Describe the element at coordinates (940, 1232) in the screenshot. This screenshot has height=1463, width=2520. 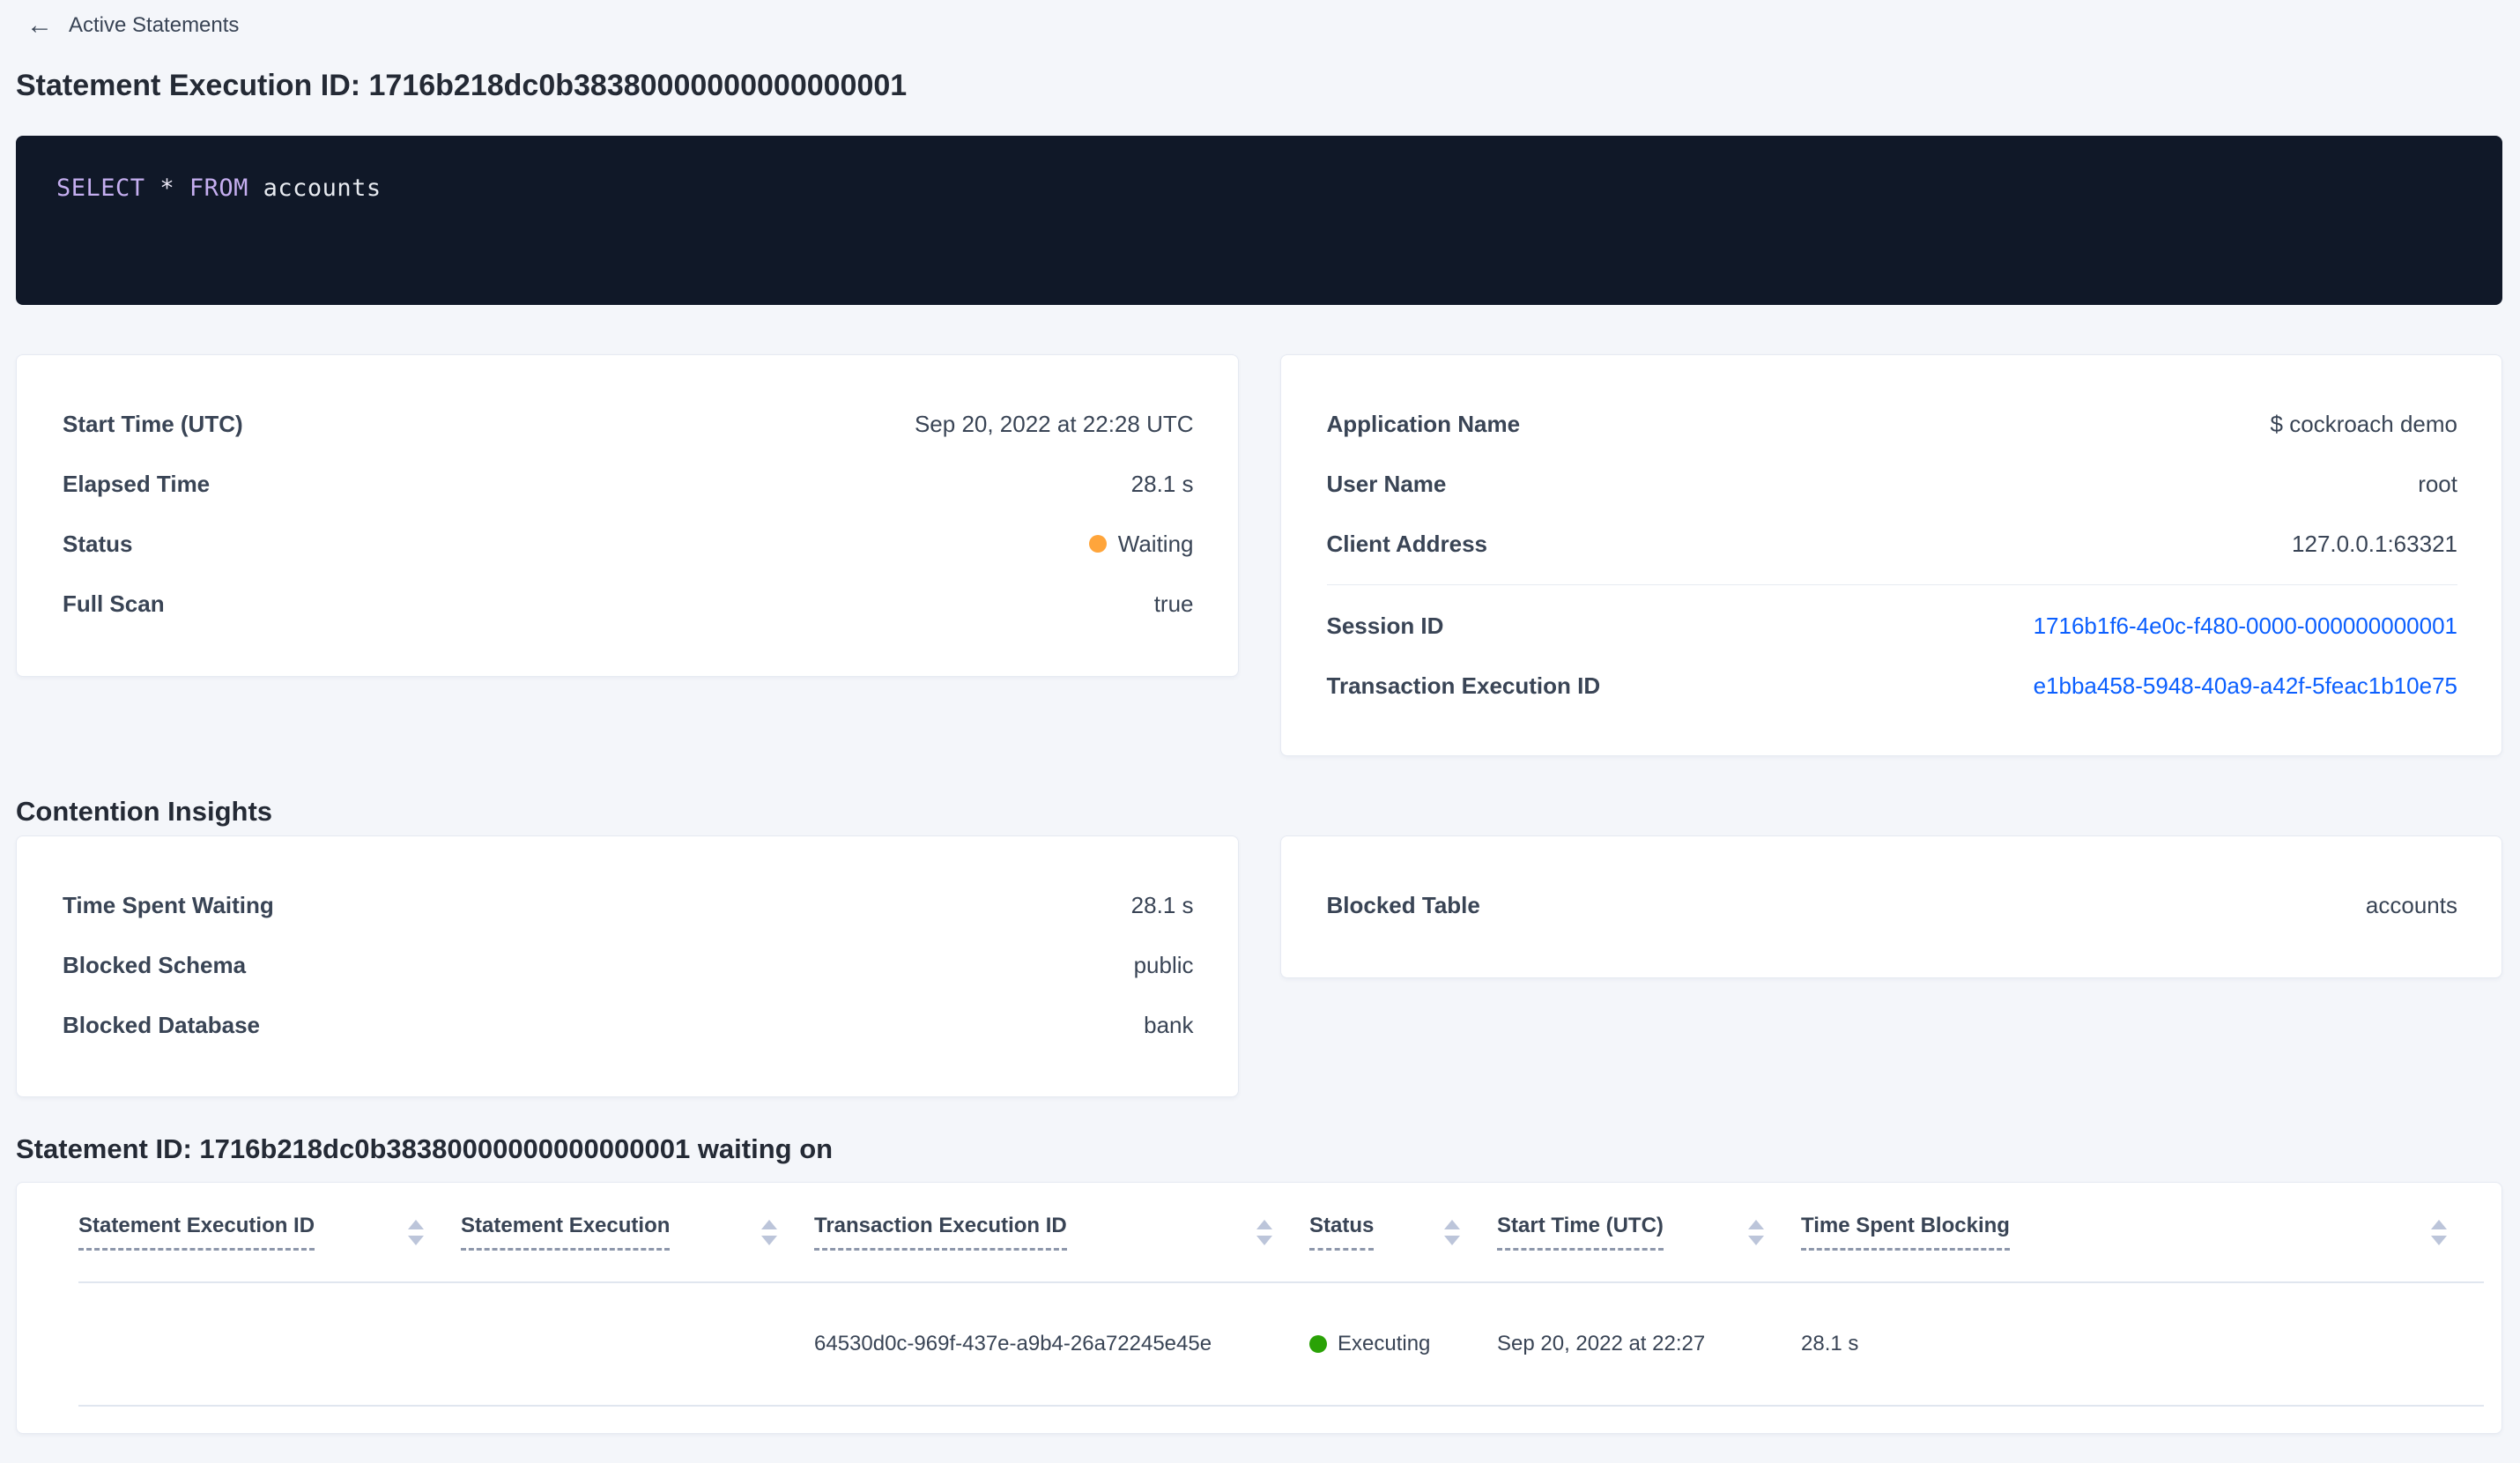
I see `column-label: Transaction Execution ID` at that location.